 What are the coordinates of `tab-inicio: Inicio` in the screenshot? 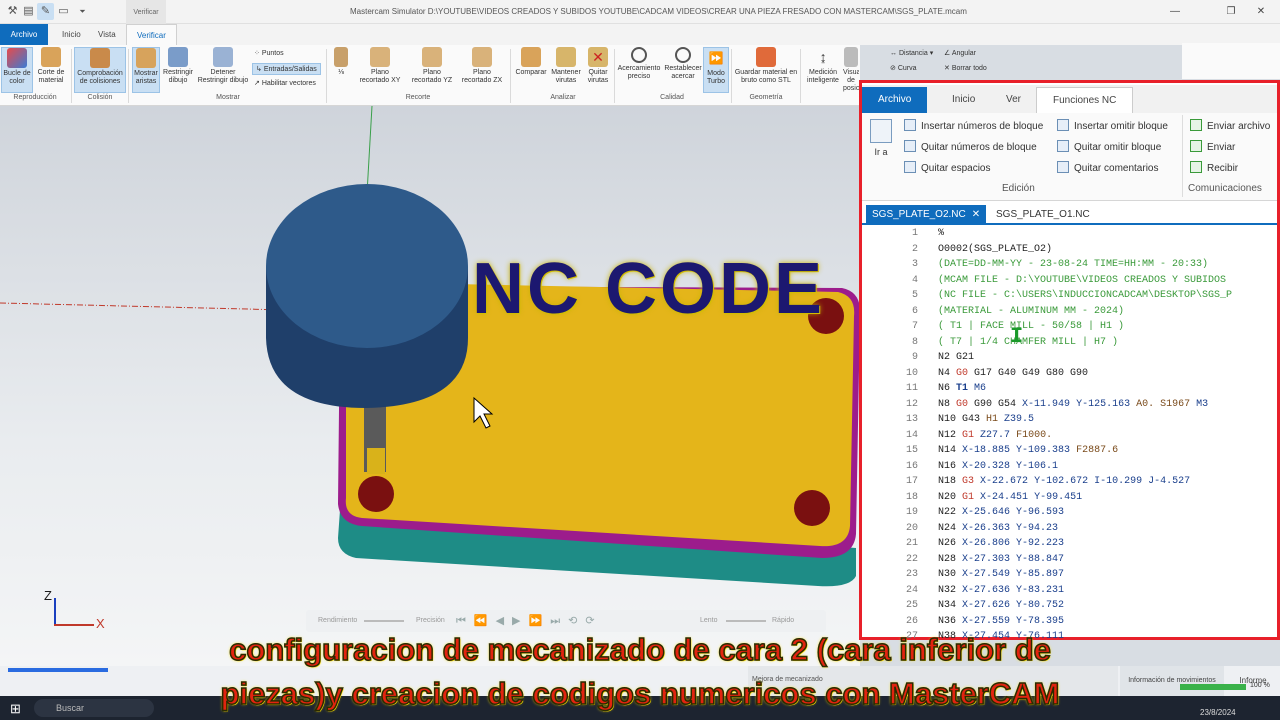 It's located at (71, 34).